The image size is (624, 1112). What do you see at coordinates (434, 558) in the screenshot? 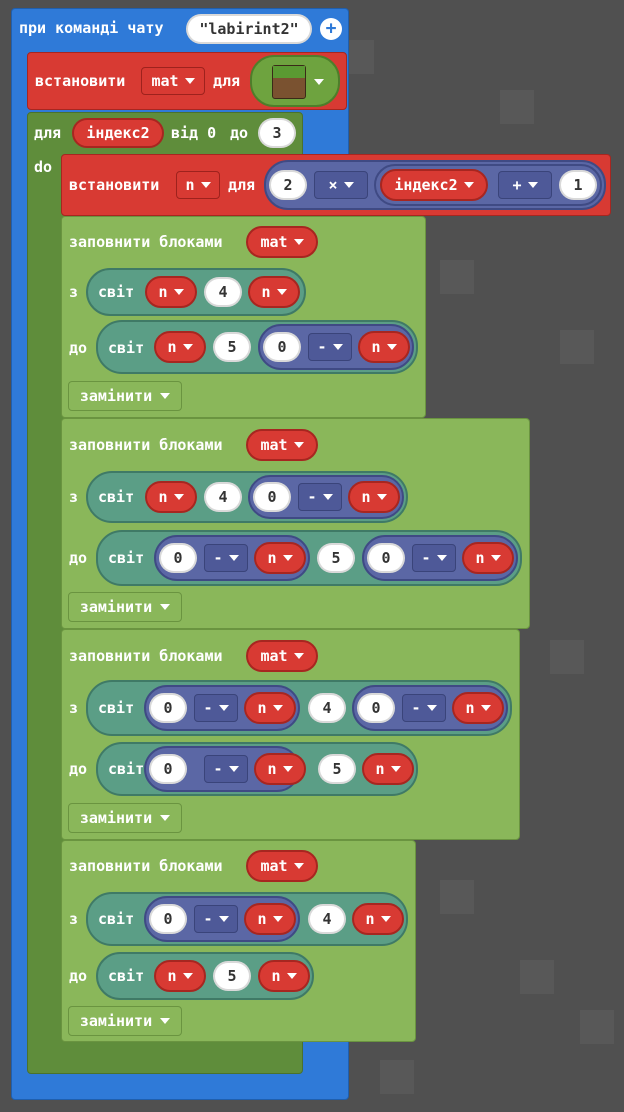
I see `fill2-to-z-op: -` at bounding box center [434, 558].